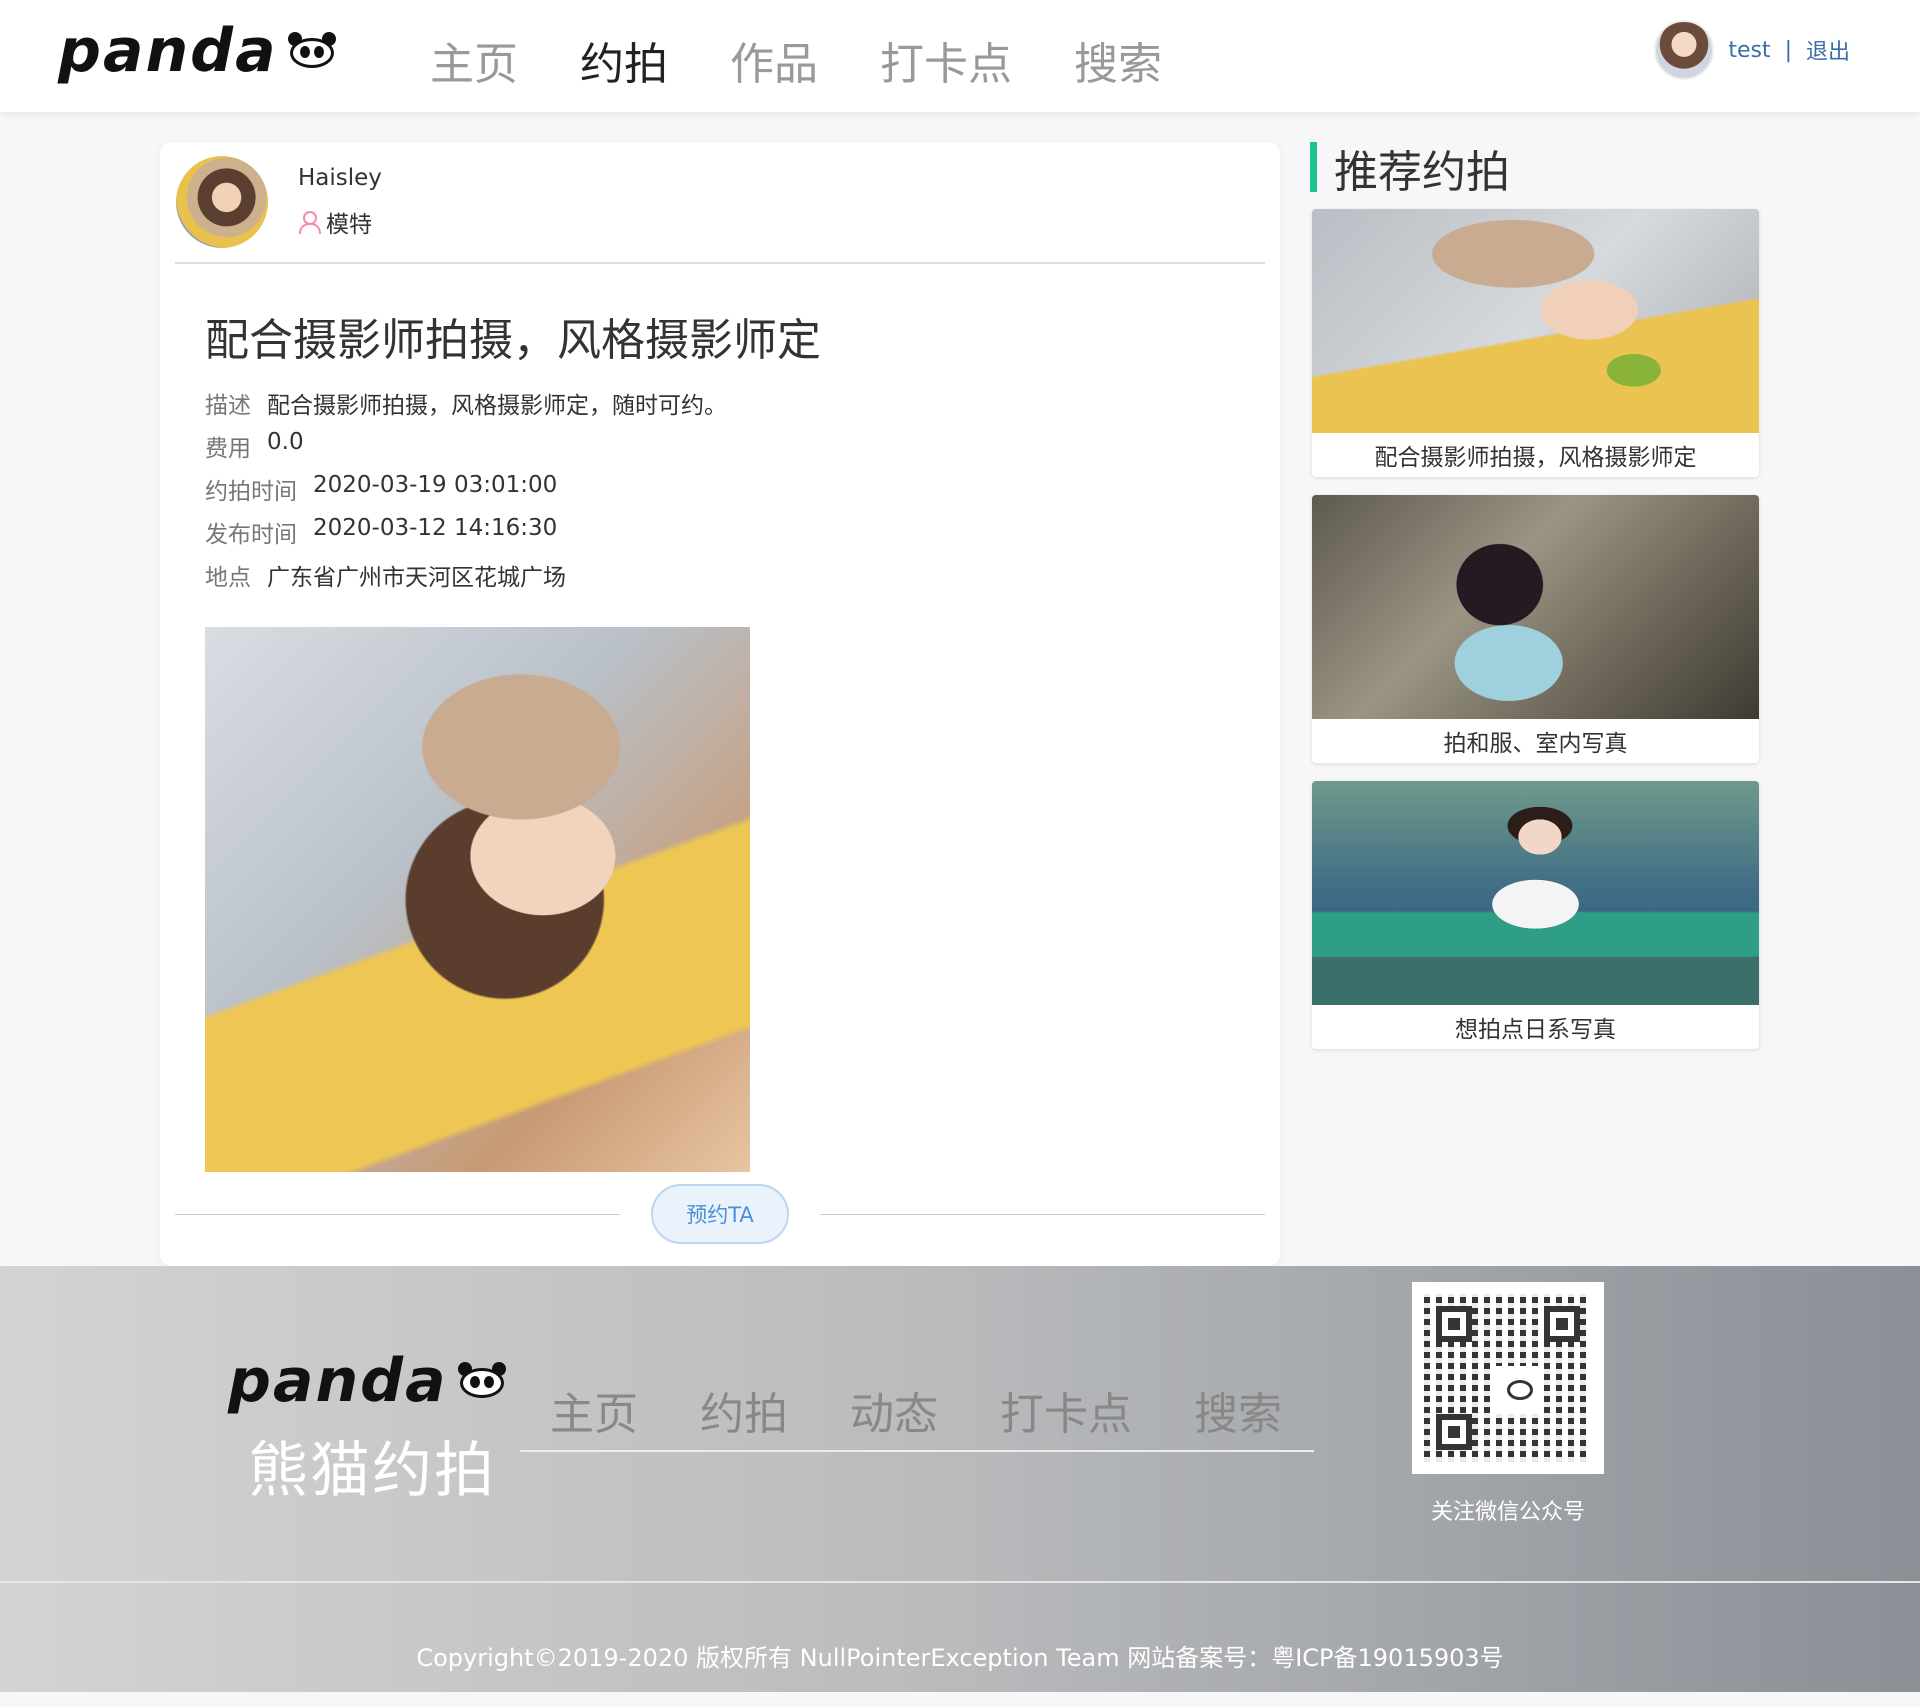 The image size is (1920, 1707). What do you see at coordinates (251, 492) in the screenshot?
I see `detail-label: 约拍时间` at bounding box center [251, 492].